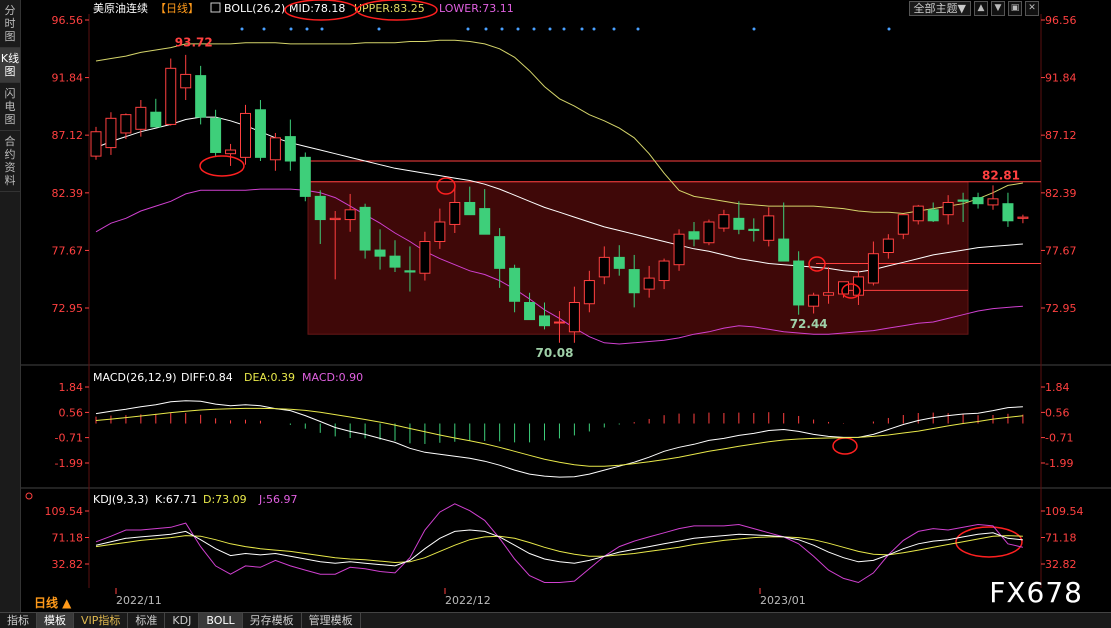 This screenshot has height=628, width=1111. I want to click on kdj-marker-icon, so click(29, 496).